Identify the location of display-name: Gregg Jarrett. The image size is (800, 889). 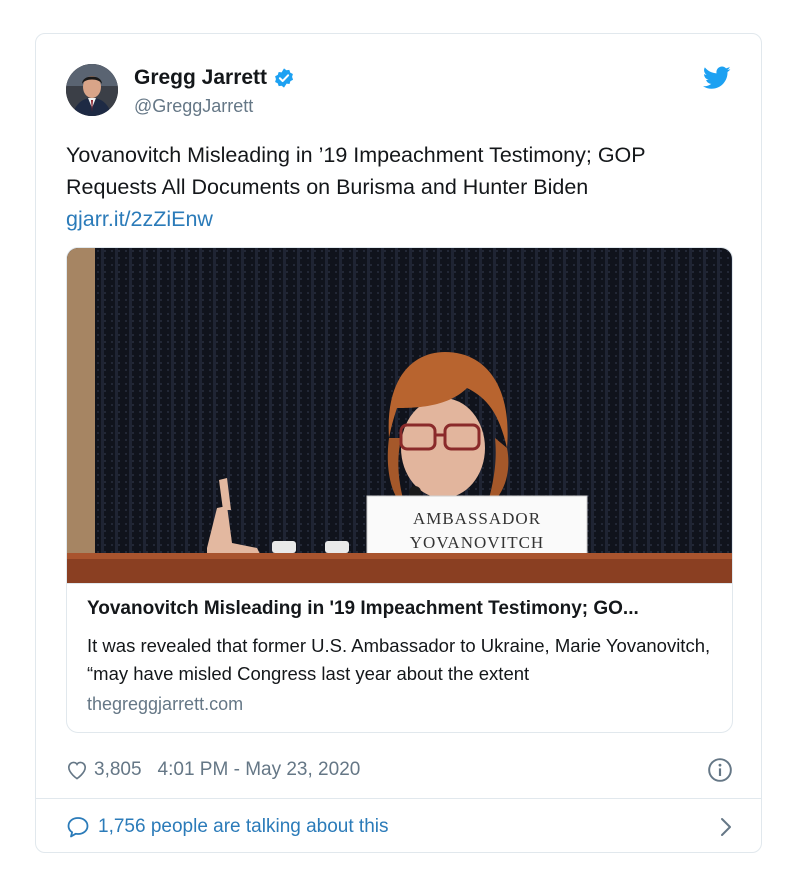
(200, 78).